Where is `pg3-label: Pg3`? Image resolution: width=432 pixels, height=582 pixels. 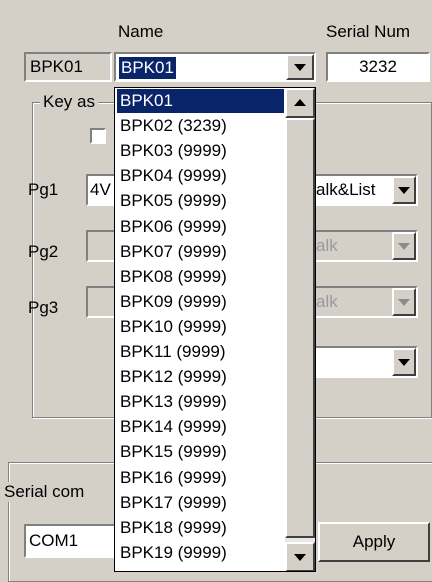 pg3-label: Pg3 is located at coordinates (43, 307).